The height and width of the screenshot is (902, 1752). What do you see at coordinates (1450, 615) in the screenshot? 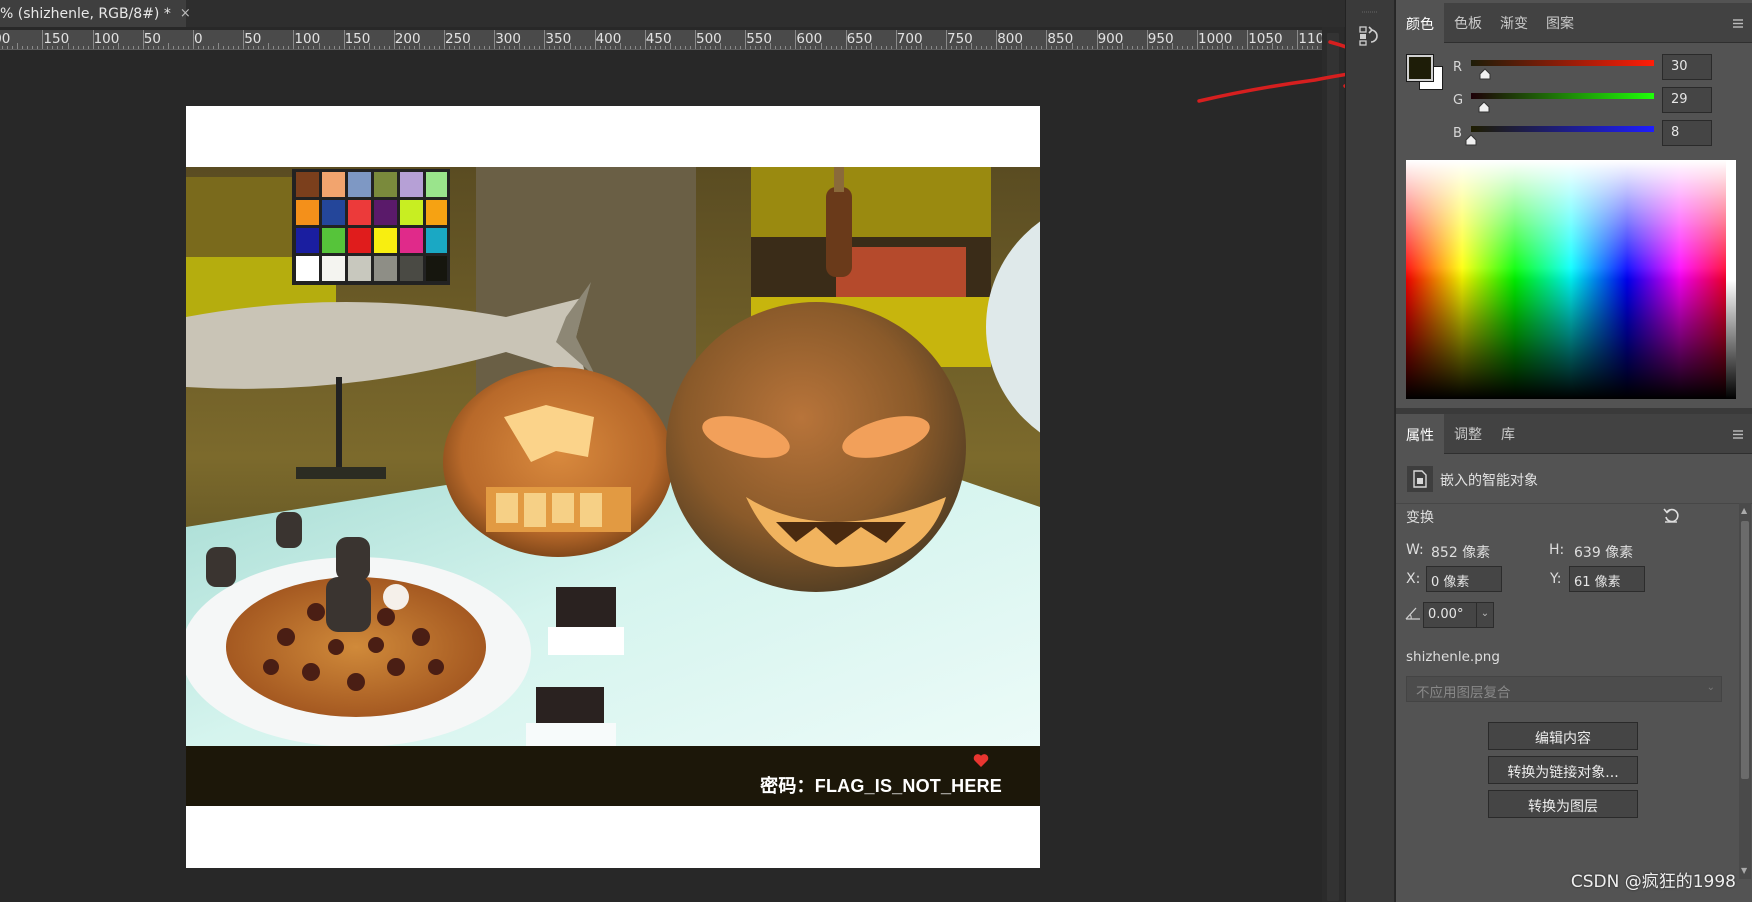
I see `rotation-angle-field: 0.00°` at bounding box center [1450, 615].